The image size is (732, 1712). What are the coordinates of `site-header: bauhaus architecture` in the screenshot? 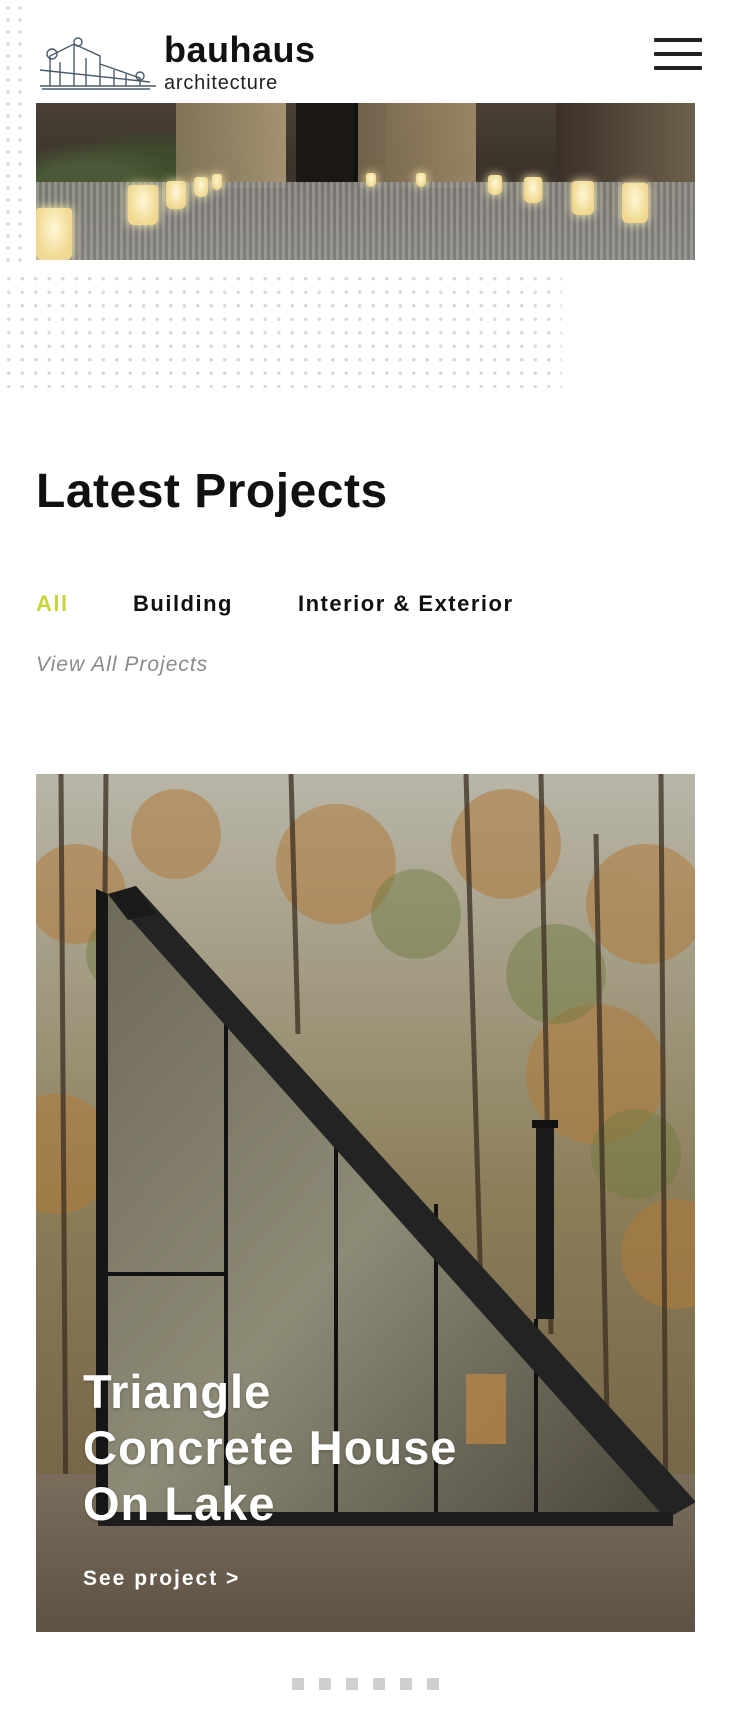 It's located at (369, 62).